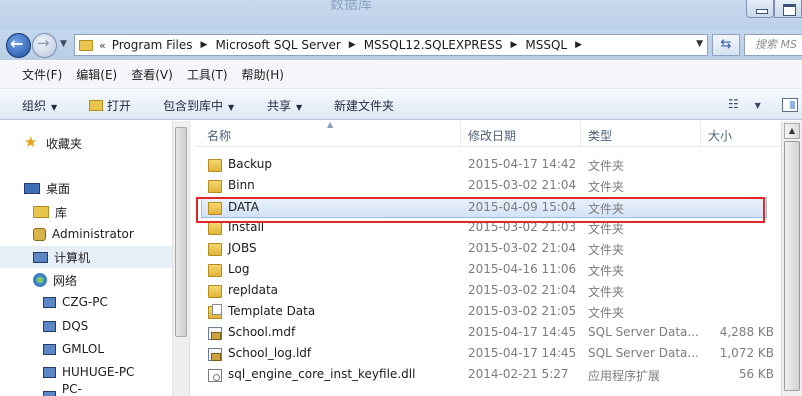 The height and width of the screenshot is (396, 802). What do you see at coordinates (61, 212) in the screenshot?
I see `nav-libraries-label: 库` at bounding box center [61, 212].